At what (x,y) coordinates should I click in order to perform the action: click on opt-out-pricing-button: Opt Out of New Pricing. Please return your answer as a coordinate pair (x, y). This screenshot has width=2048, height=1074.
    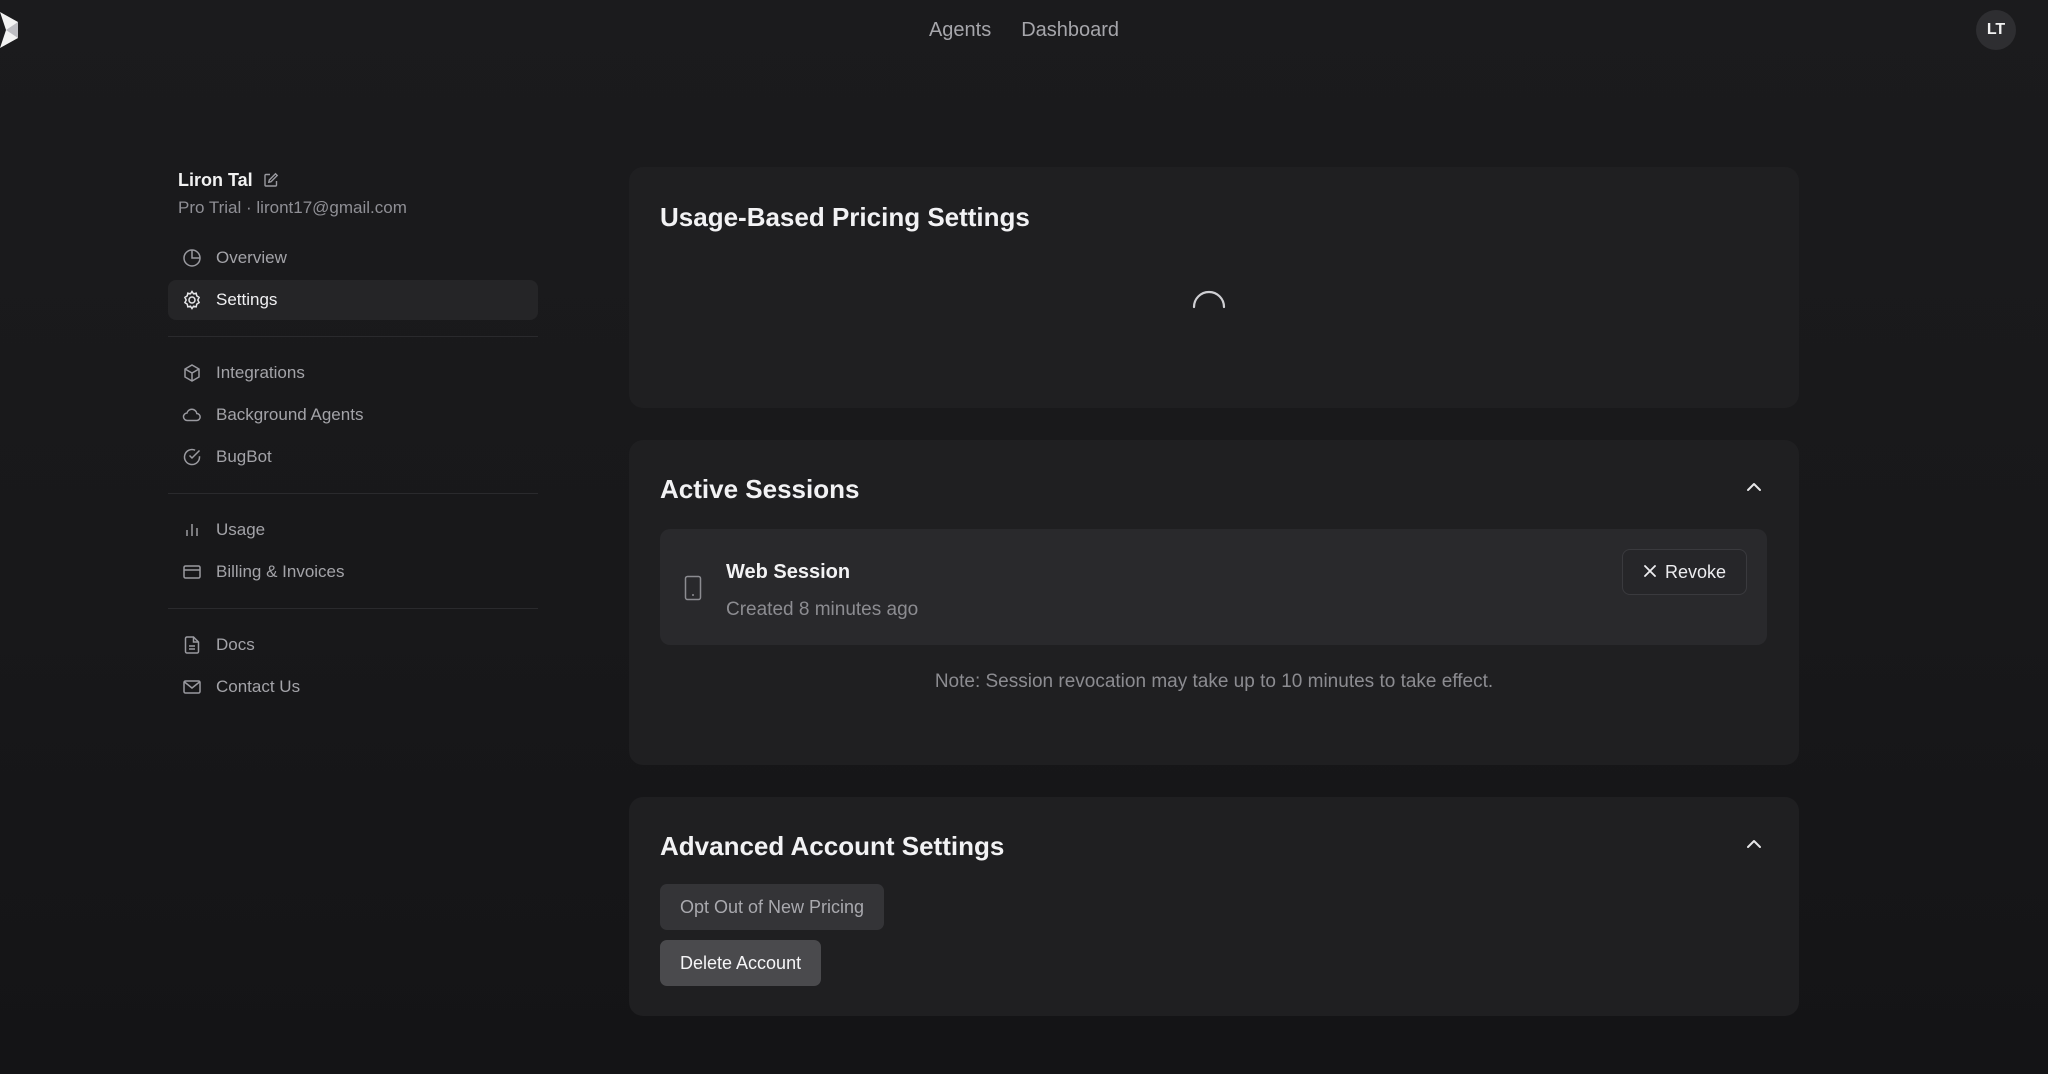
    Looking at the image, I should click on (772, 907).